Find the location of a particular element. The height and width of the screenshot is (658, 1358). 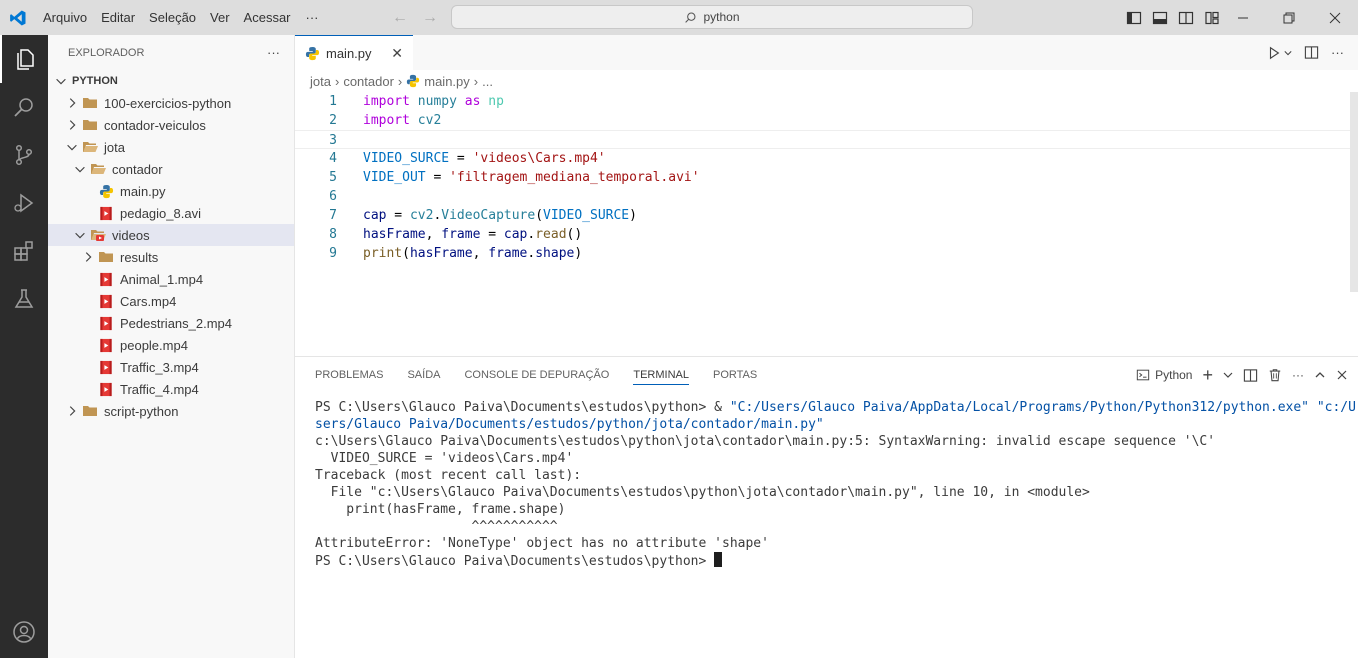

tree-item-pedagio-8-avi: pedagio_8.avi is located at coordinates (171, 213).